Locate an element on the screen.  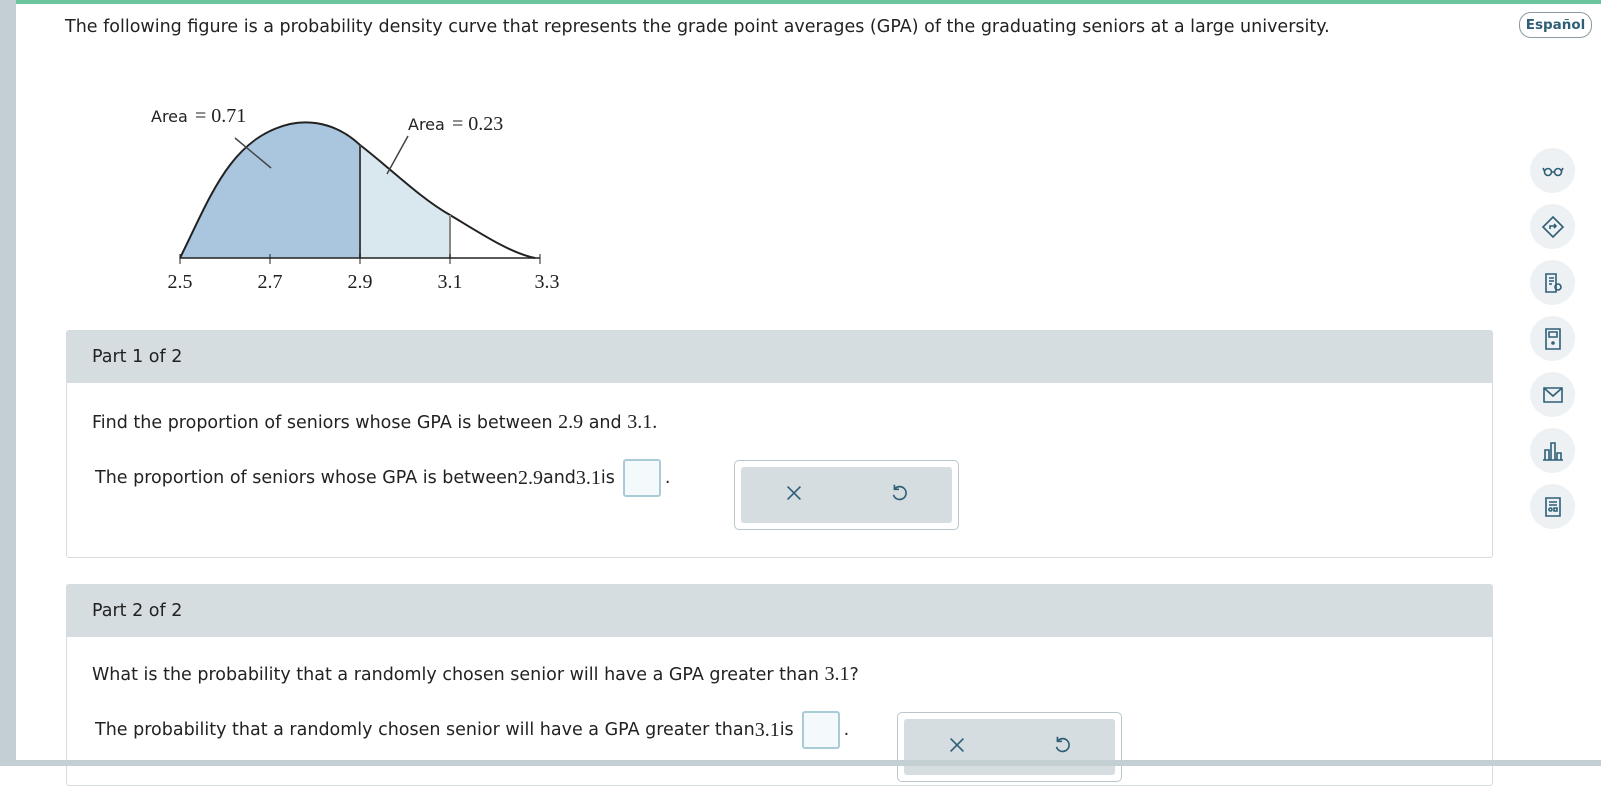
x-tick-label: 2.5 is located at coordinates (180, 282).